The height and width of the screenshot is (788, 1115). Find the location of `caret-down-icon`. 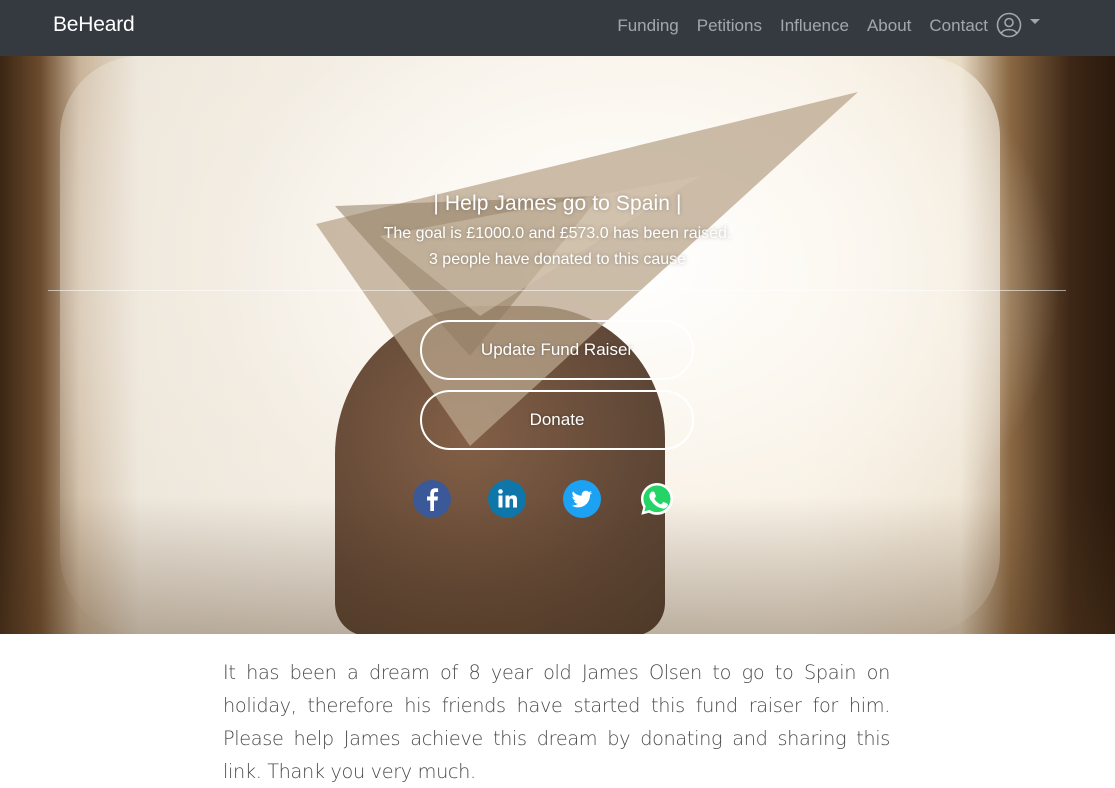

caret-down-icon is located at coordinates (1035, 21).